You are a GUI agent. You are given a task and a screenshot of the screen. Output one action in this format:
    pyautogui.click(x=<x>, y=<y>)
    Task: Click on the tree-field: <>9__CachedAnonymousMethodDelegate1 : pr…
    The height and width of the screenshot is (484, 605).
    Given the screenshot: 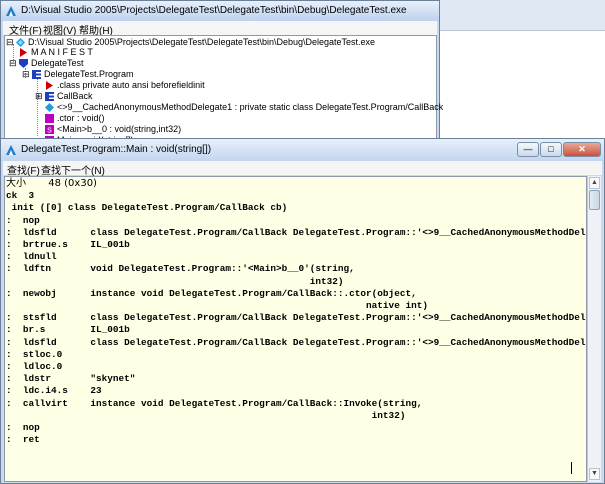 What is the action you would take?
    pyautogui.click(x=250, y=107)
    